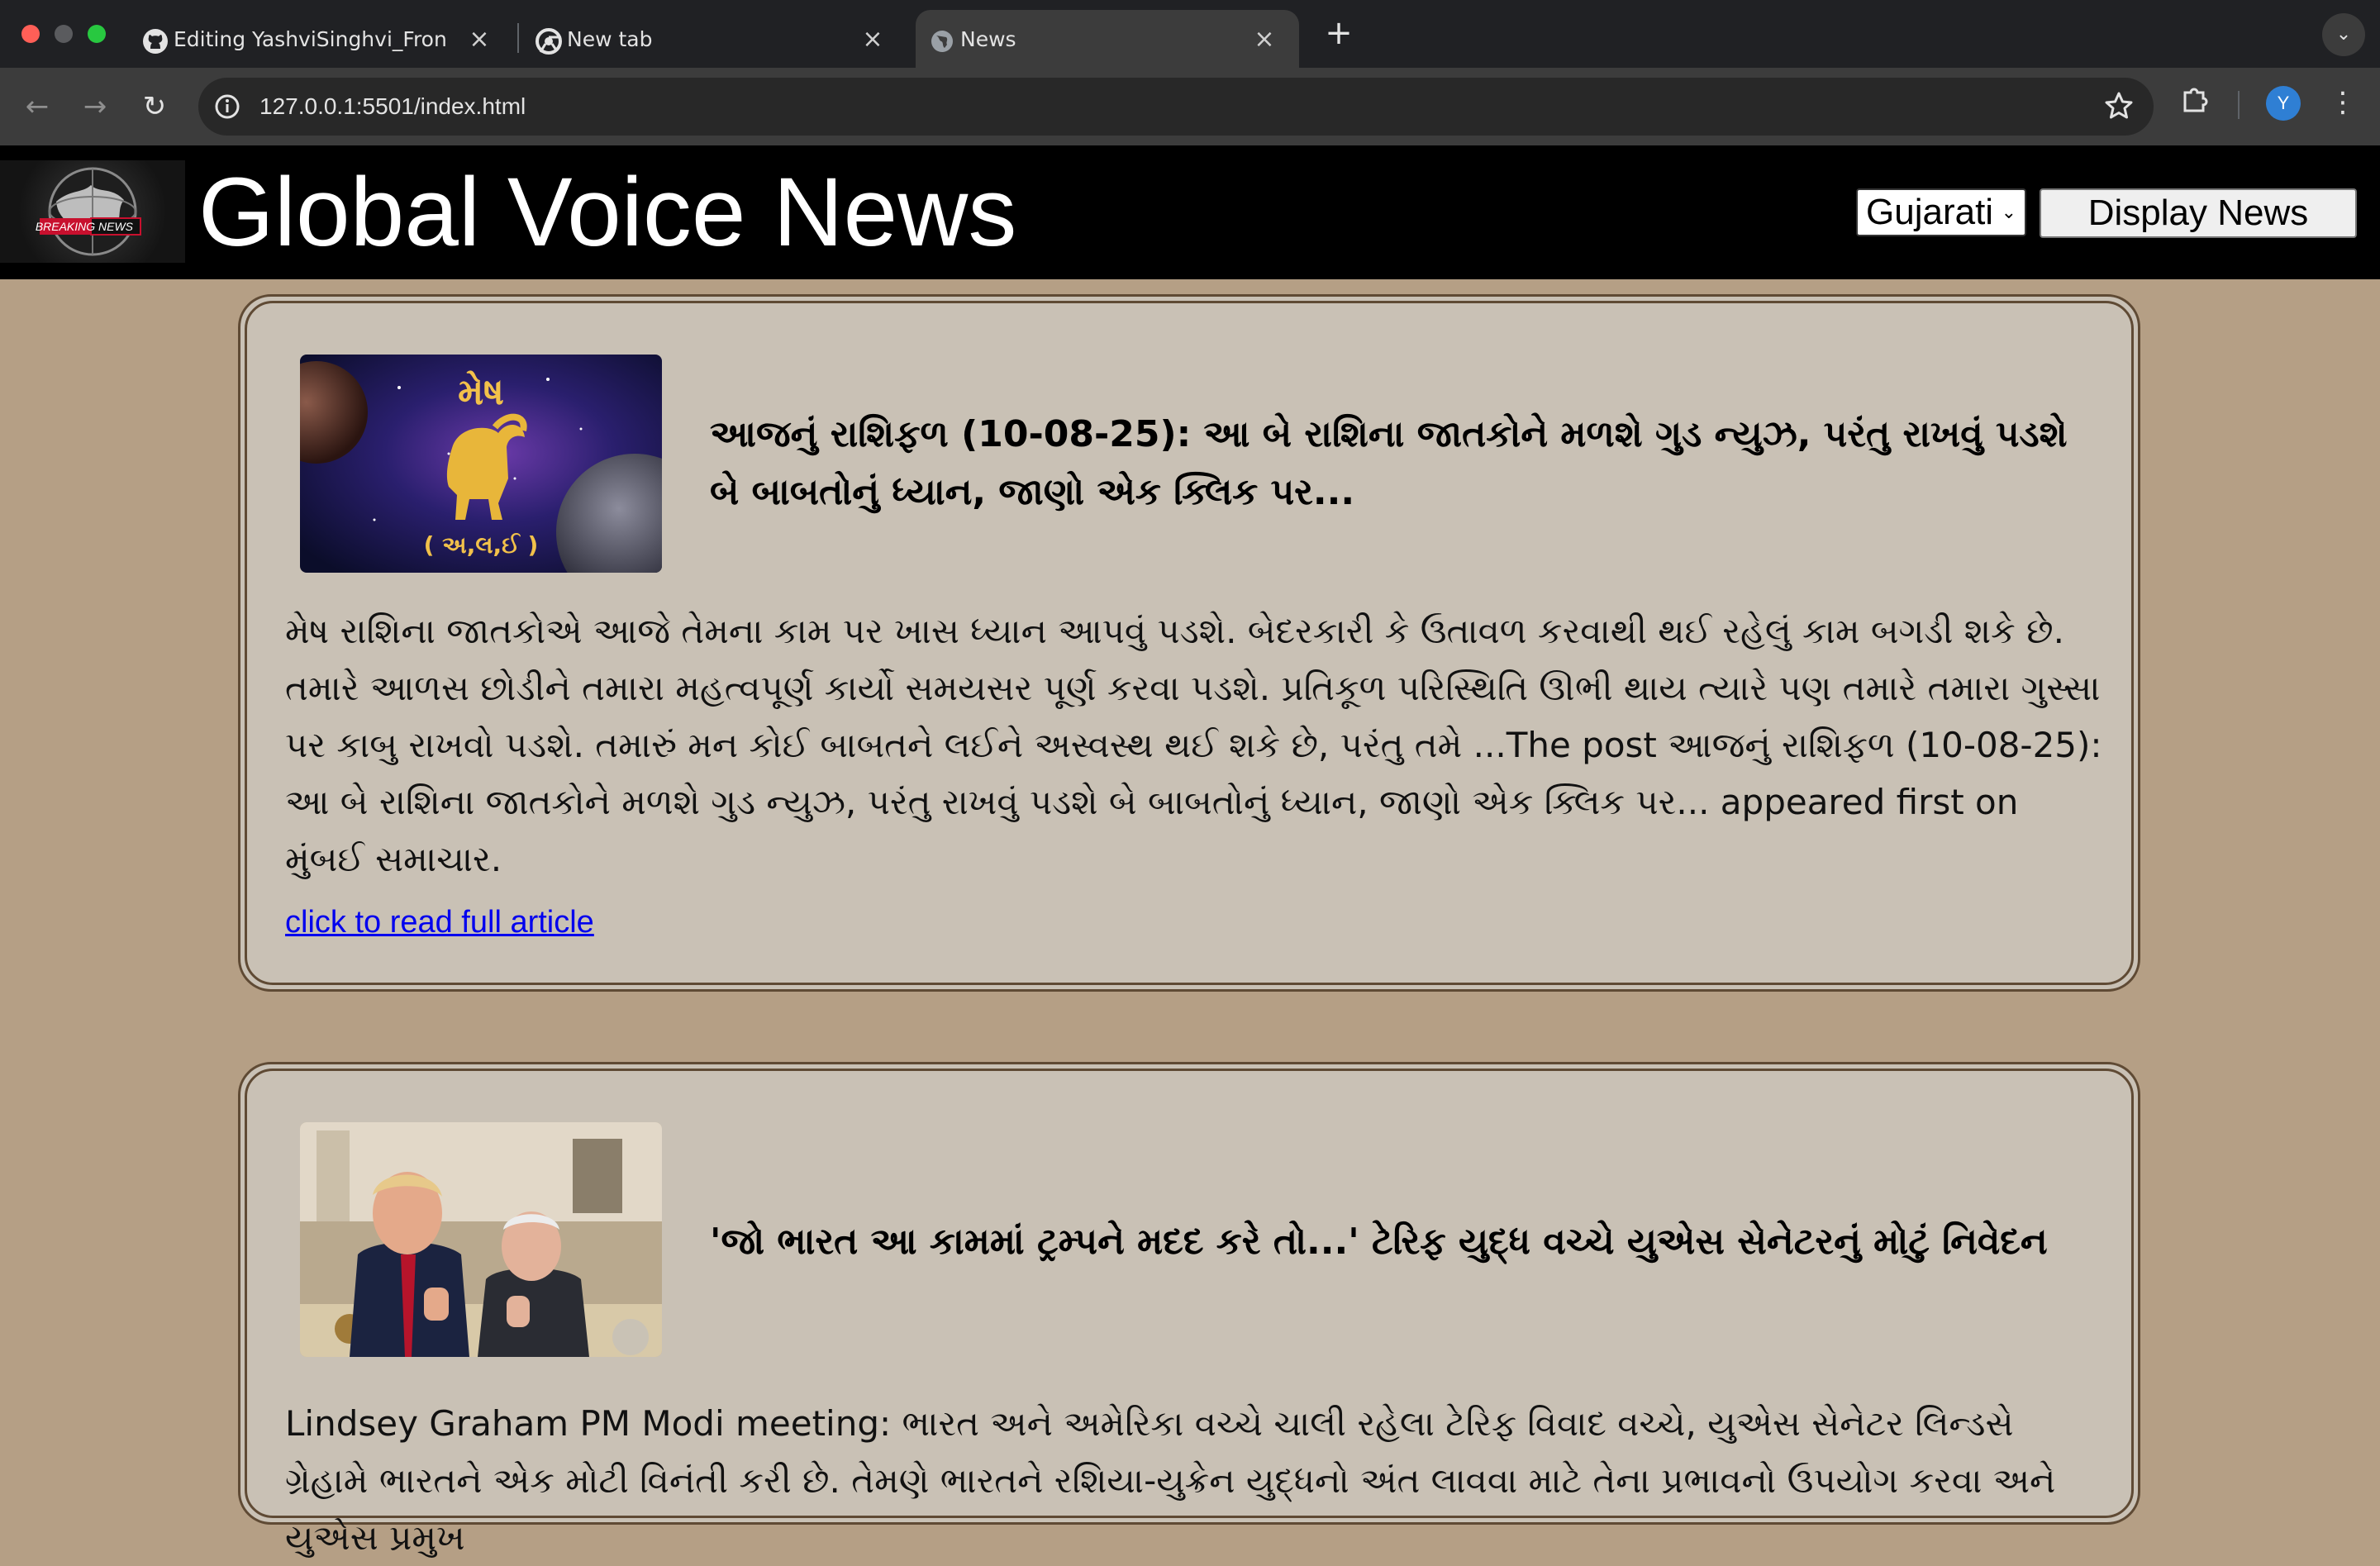 The image size is (2380, 1566). Describe the element at coordinates (942, 41) in the screenshot. I see `globe-icon` at that location.